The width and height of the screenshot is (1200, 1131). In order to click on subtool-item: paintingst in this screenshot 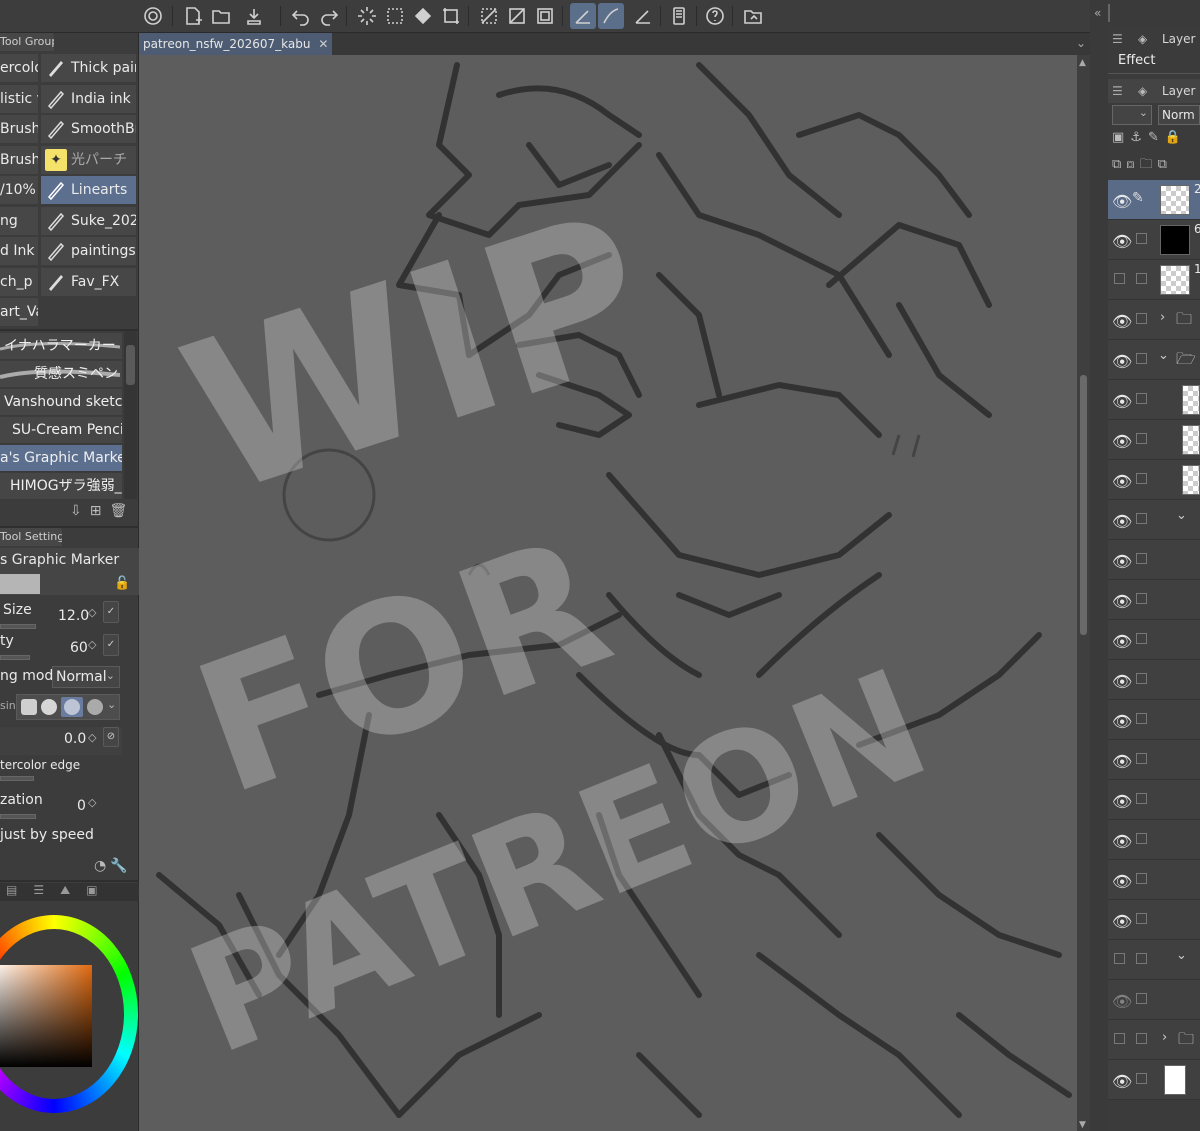, I will do `click(88, 251)`.